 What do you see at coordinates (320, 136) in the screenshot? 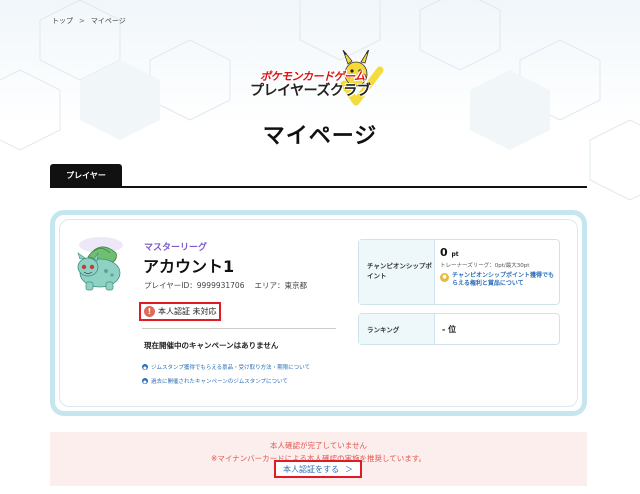
I see `page-title: マイページ` at bounding box center [320, 136].